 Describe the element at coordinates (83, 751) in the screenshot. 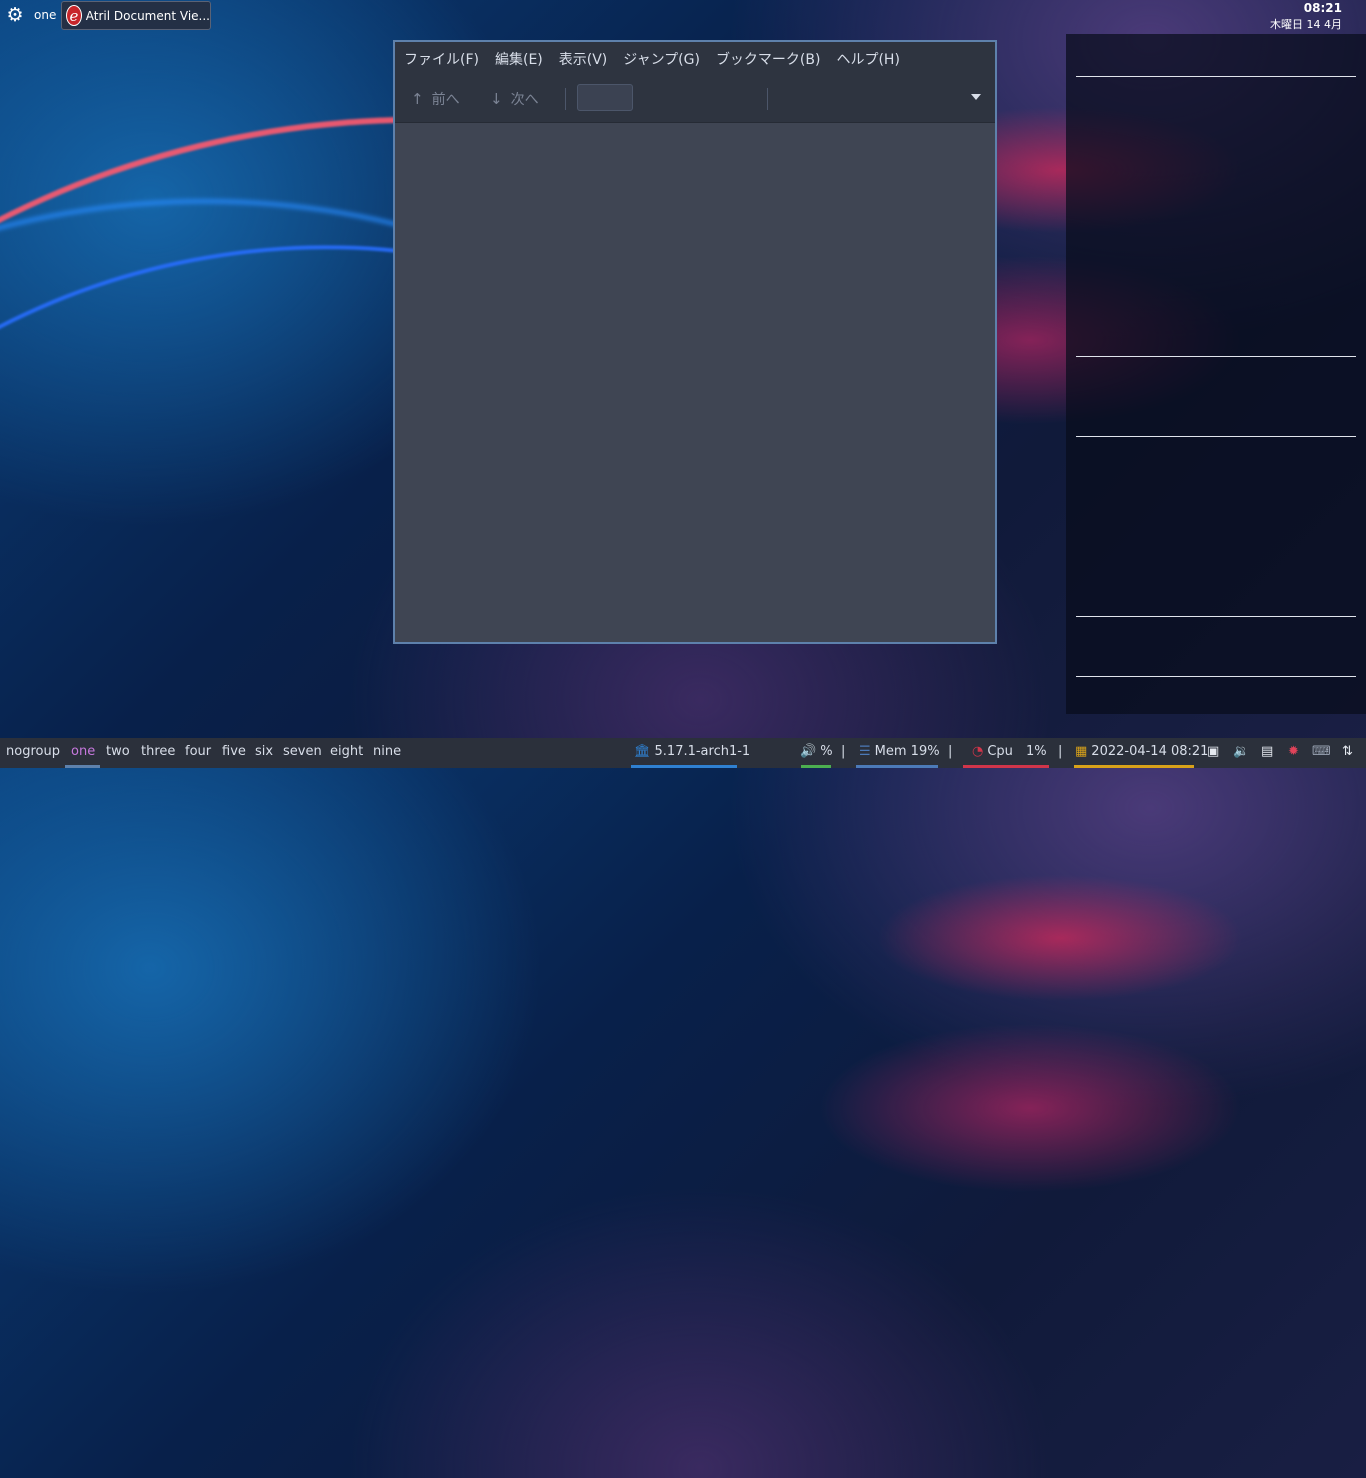

I see `workspace-one: one` at that location.